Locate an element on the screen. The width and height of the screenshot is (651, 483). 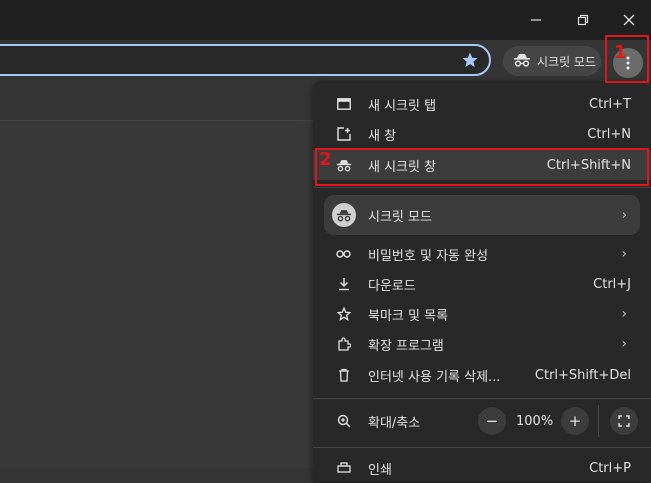
extension-icon is located at coordinates (344, 344).